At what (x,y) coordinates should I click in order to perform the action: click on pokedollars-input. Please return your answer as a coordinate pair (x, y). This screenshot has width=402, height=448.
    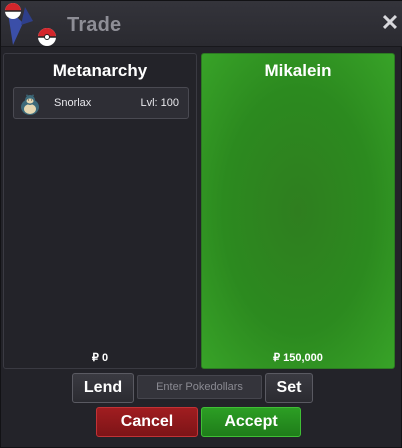
    Looking at the image, I should click on (199, 387).